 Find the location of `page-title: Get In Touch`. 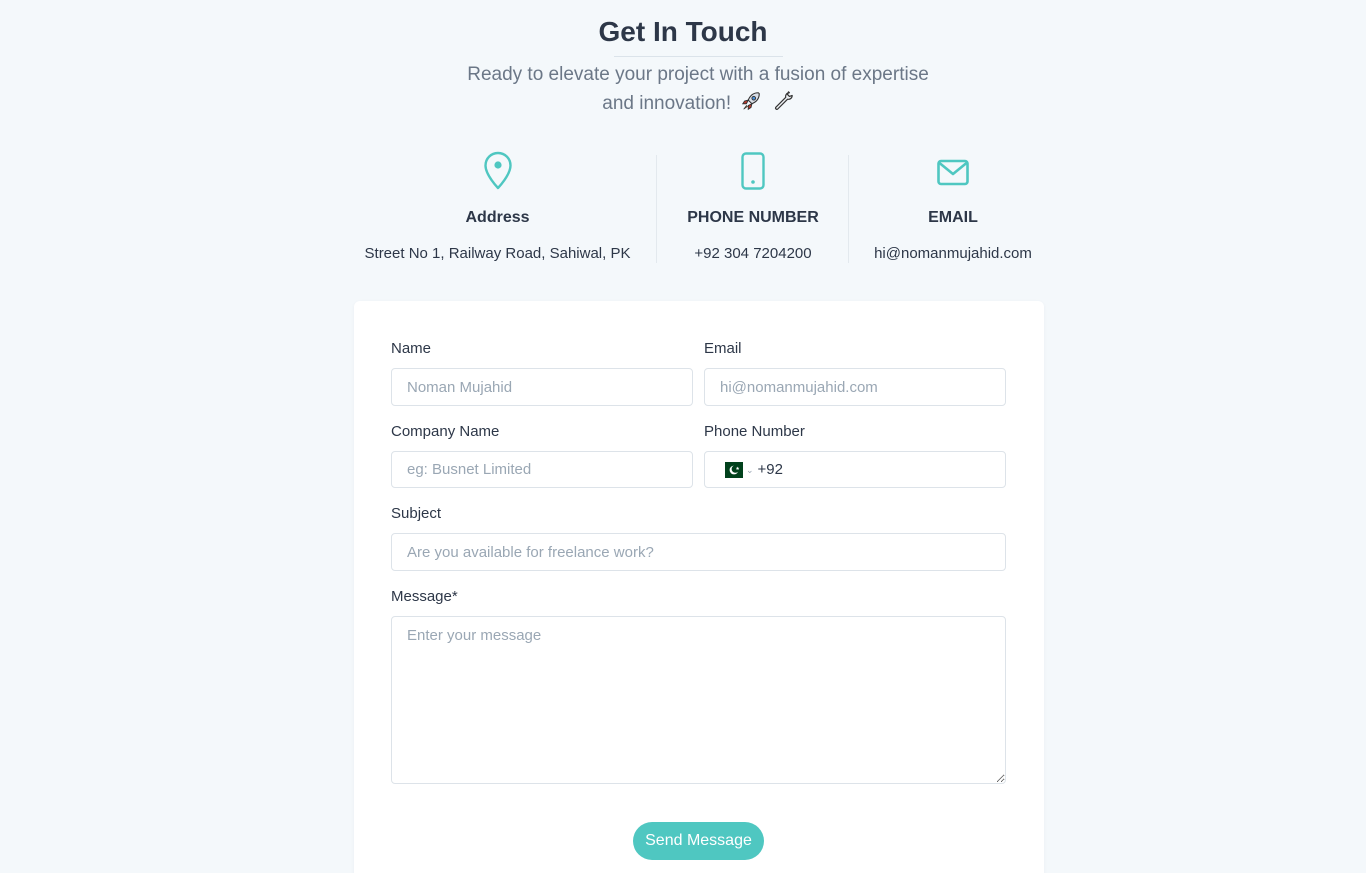

page-title: Get In Touch is located at coordinates (683, 31).